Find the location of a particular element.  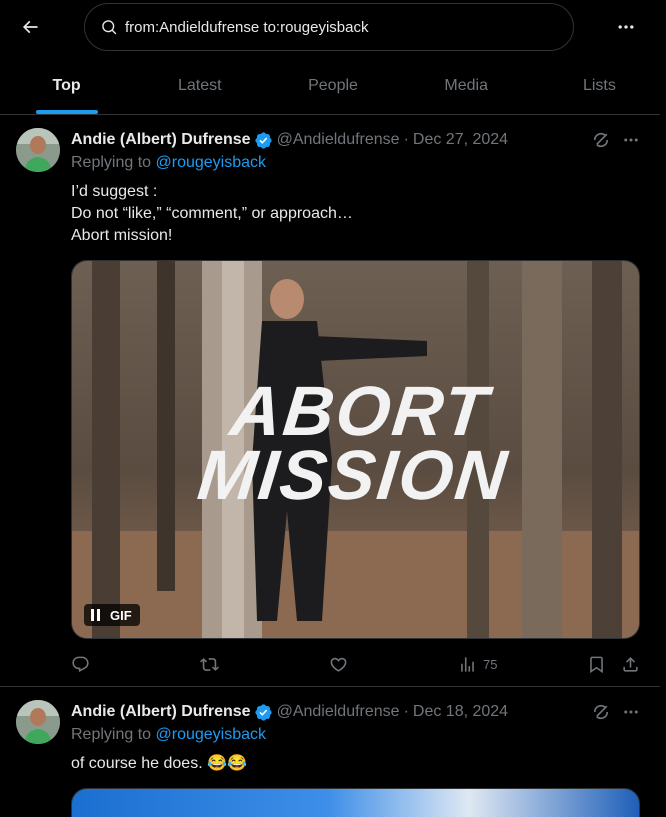

bookmark-button is located at coordinates (596, 664).